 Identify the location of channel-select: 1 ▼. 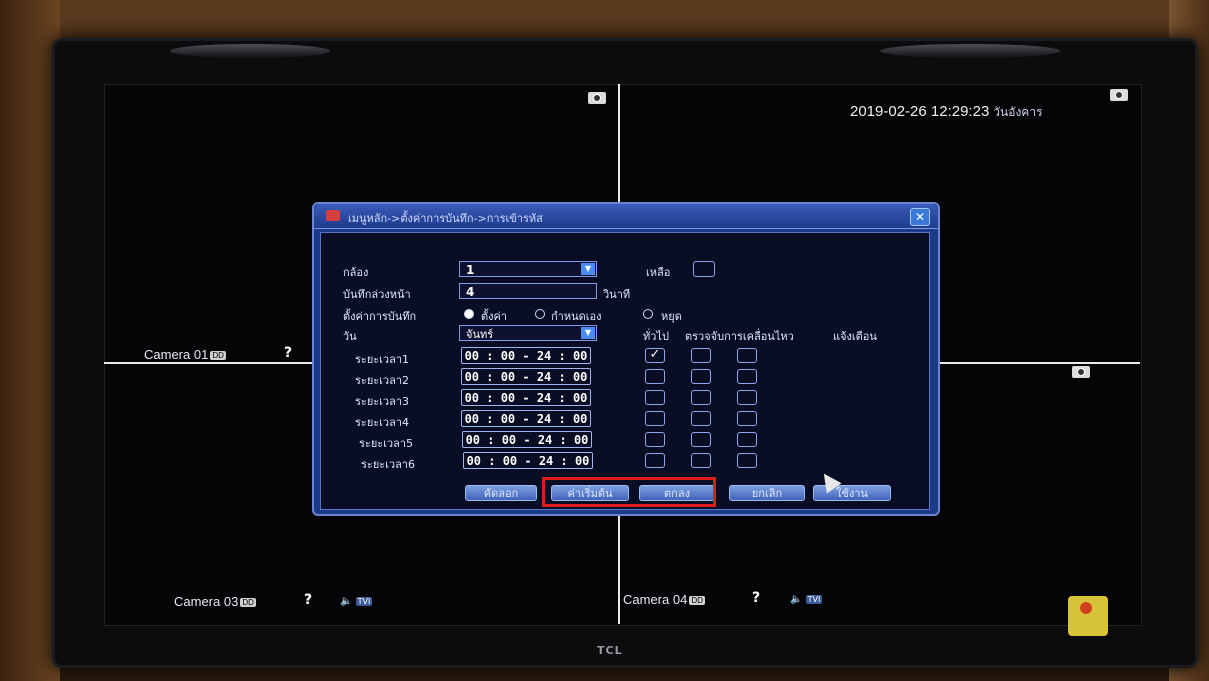
(528, 269).